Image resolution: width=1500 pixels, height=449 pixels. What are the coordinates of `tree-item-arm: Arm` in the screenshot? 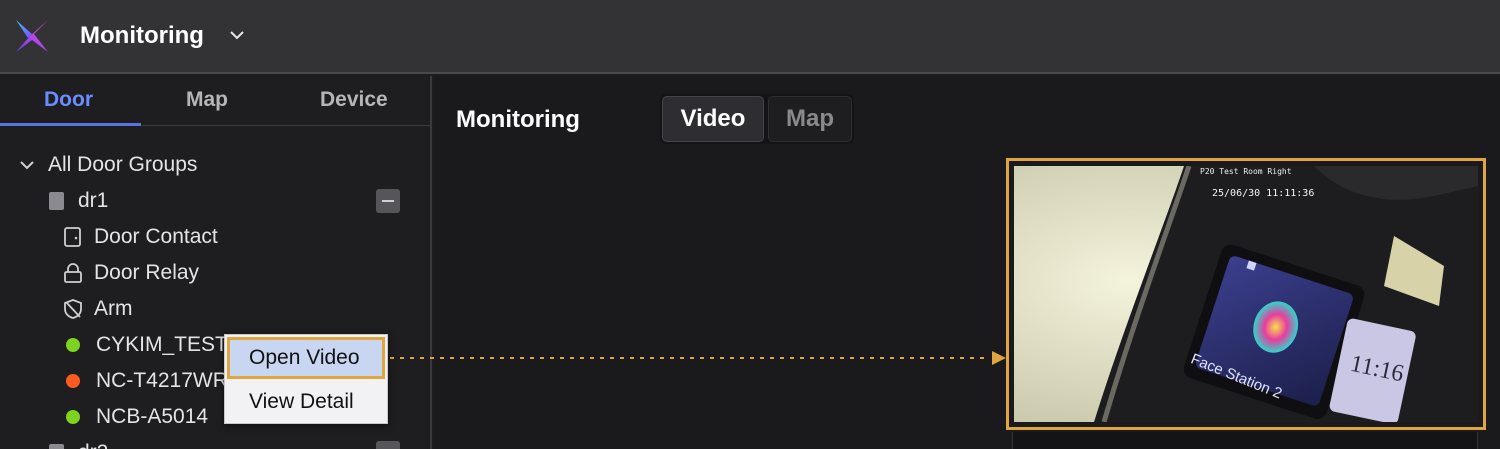 It's located at (97, 309).